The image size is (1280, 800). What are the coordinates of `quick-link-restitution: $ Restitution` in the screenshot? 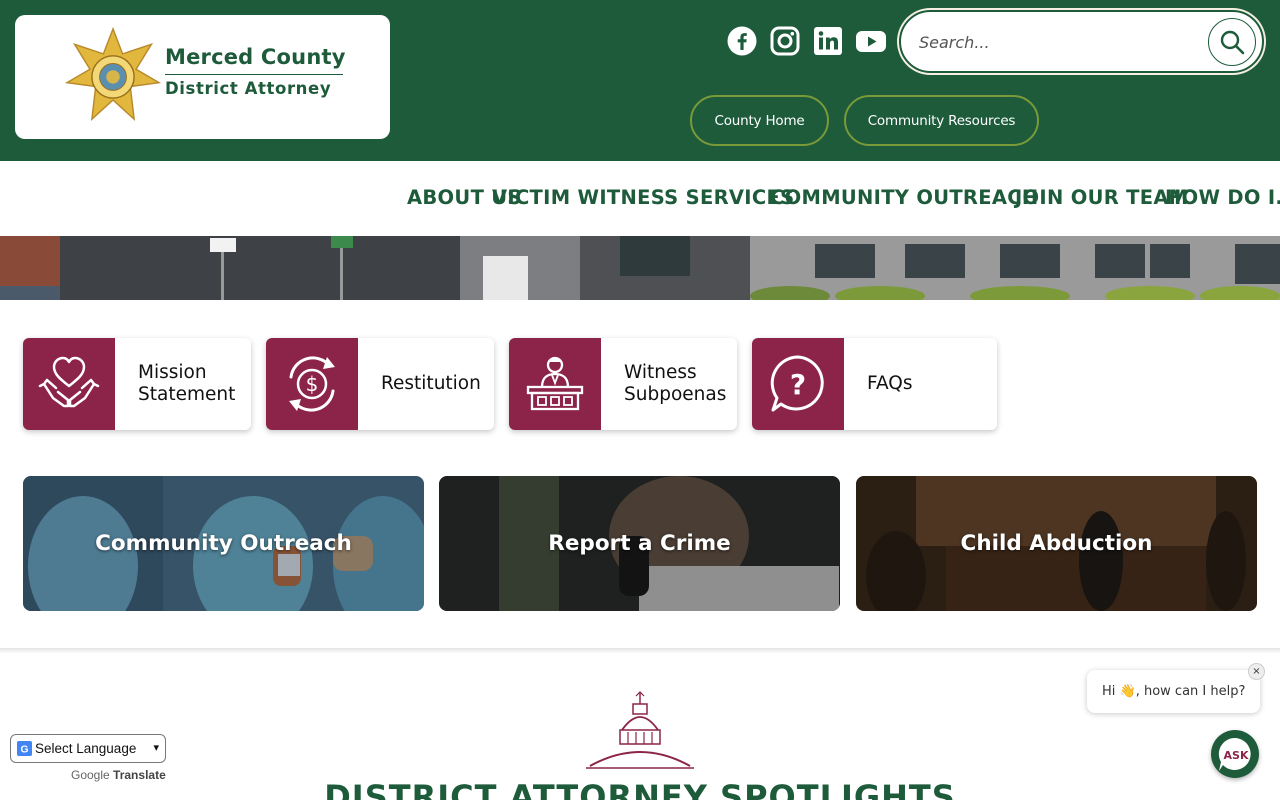 It's located at (380, 384).